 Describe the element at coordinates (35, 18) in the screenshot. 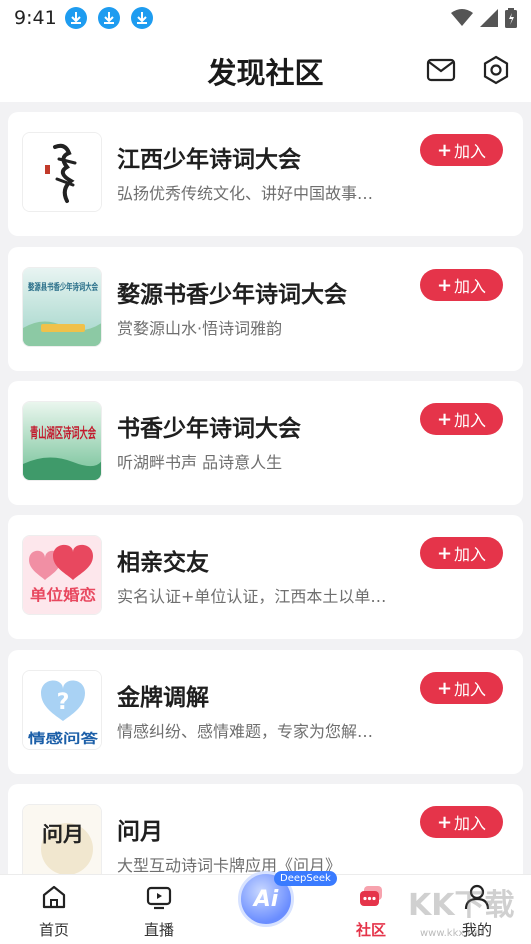

I see `status-time: 9:41` at that location.